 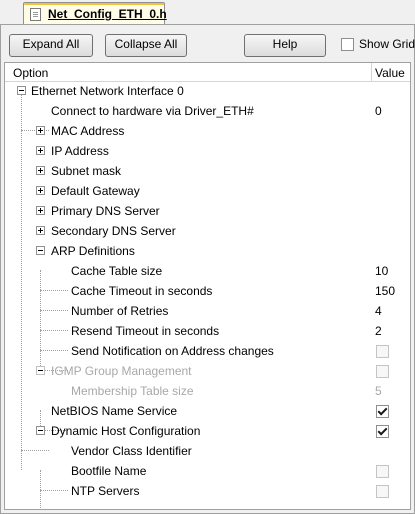 What do you see at coordinates (207, 311) in the screenshot?
I see `tree-row-number-of-retries: Number of Retries 4` at bounding box center [207, 311].